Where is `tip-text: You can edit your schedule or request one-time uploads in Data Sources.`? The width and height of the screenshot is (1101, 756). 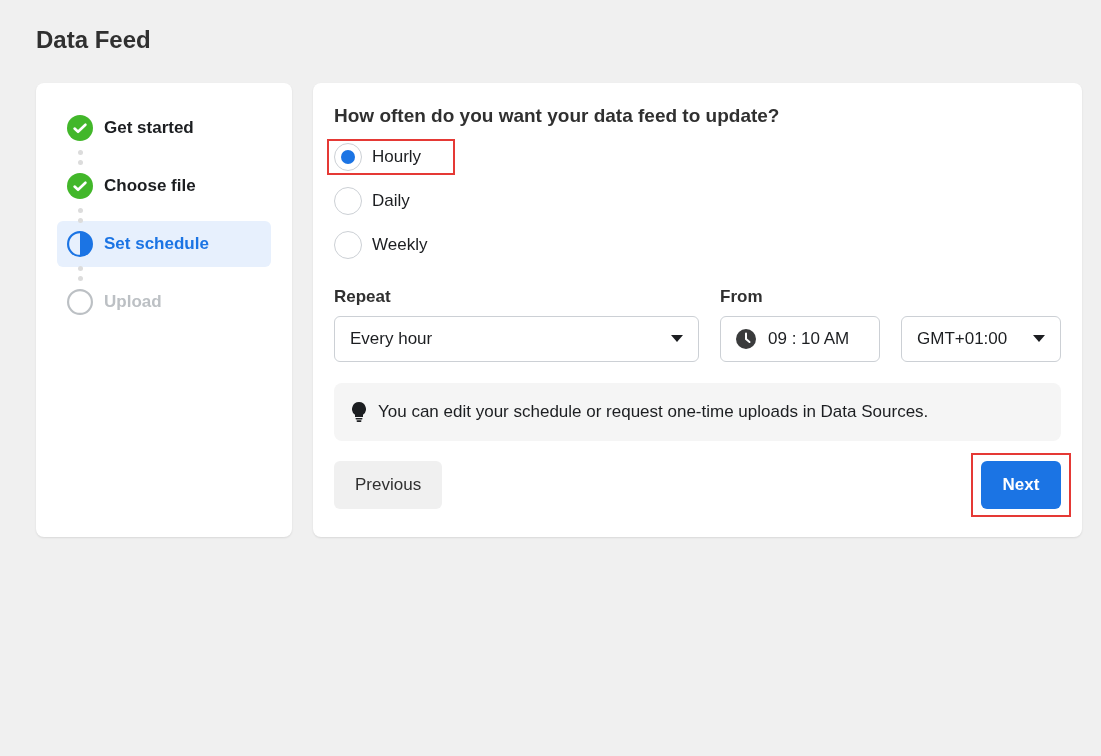 tip-text: You can edit your schedule or request one-time uploads in Data Sources. is located at coordinates (653, 412).